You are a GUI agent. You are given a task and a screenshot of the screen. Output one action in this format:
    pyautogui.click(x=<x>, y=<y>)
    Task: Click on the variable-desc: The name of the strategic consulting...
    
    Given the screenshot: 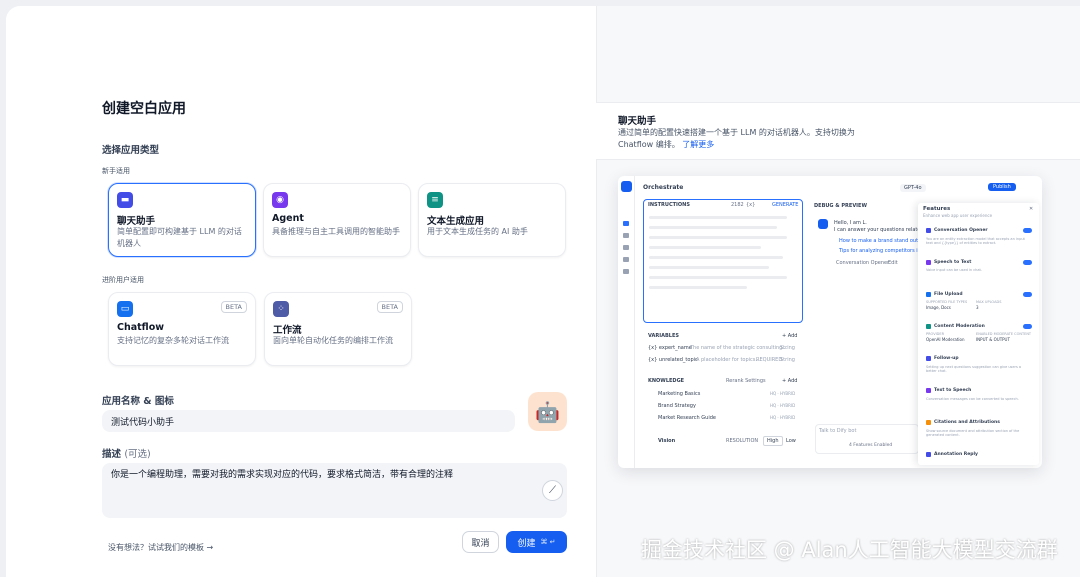 What is the action you would take?
    pyautogui.click(x=739, y=348)
    